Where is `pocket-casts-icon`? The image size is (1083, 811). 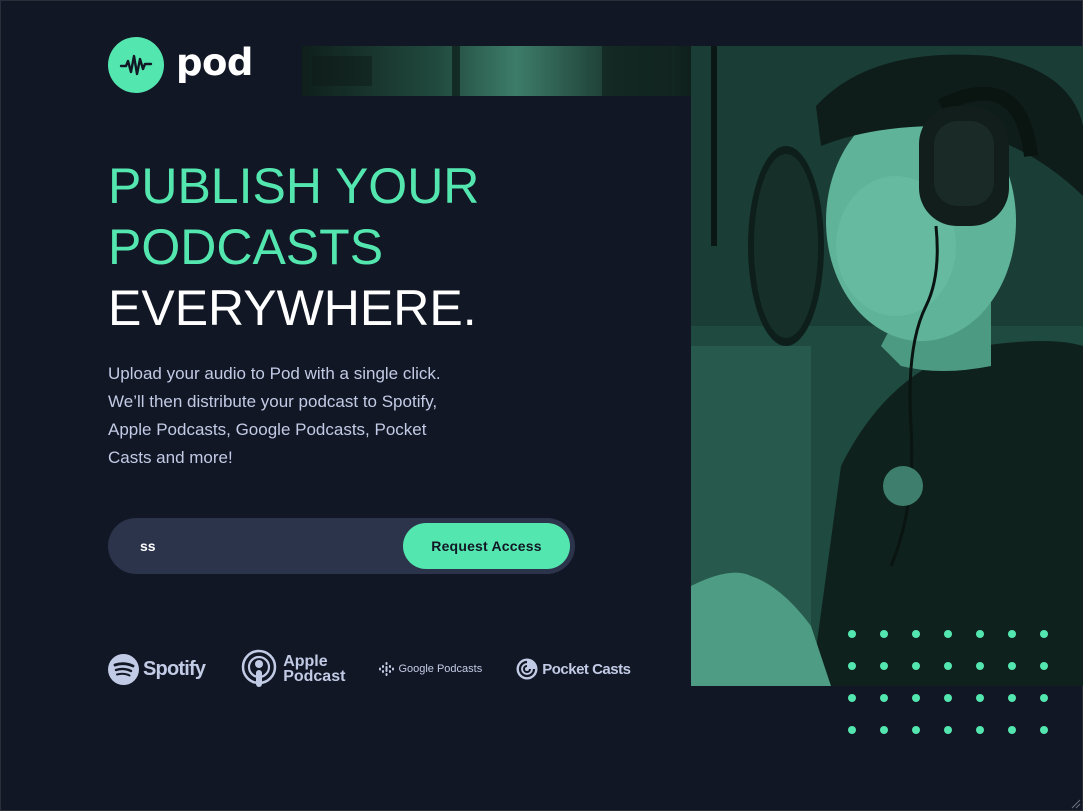
pocket-casts-icon is located at coordinates (527, 669).